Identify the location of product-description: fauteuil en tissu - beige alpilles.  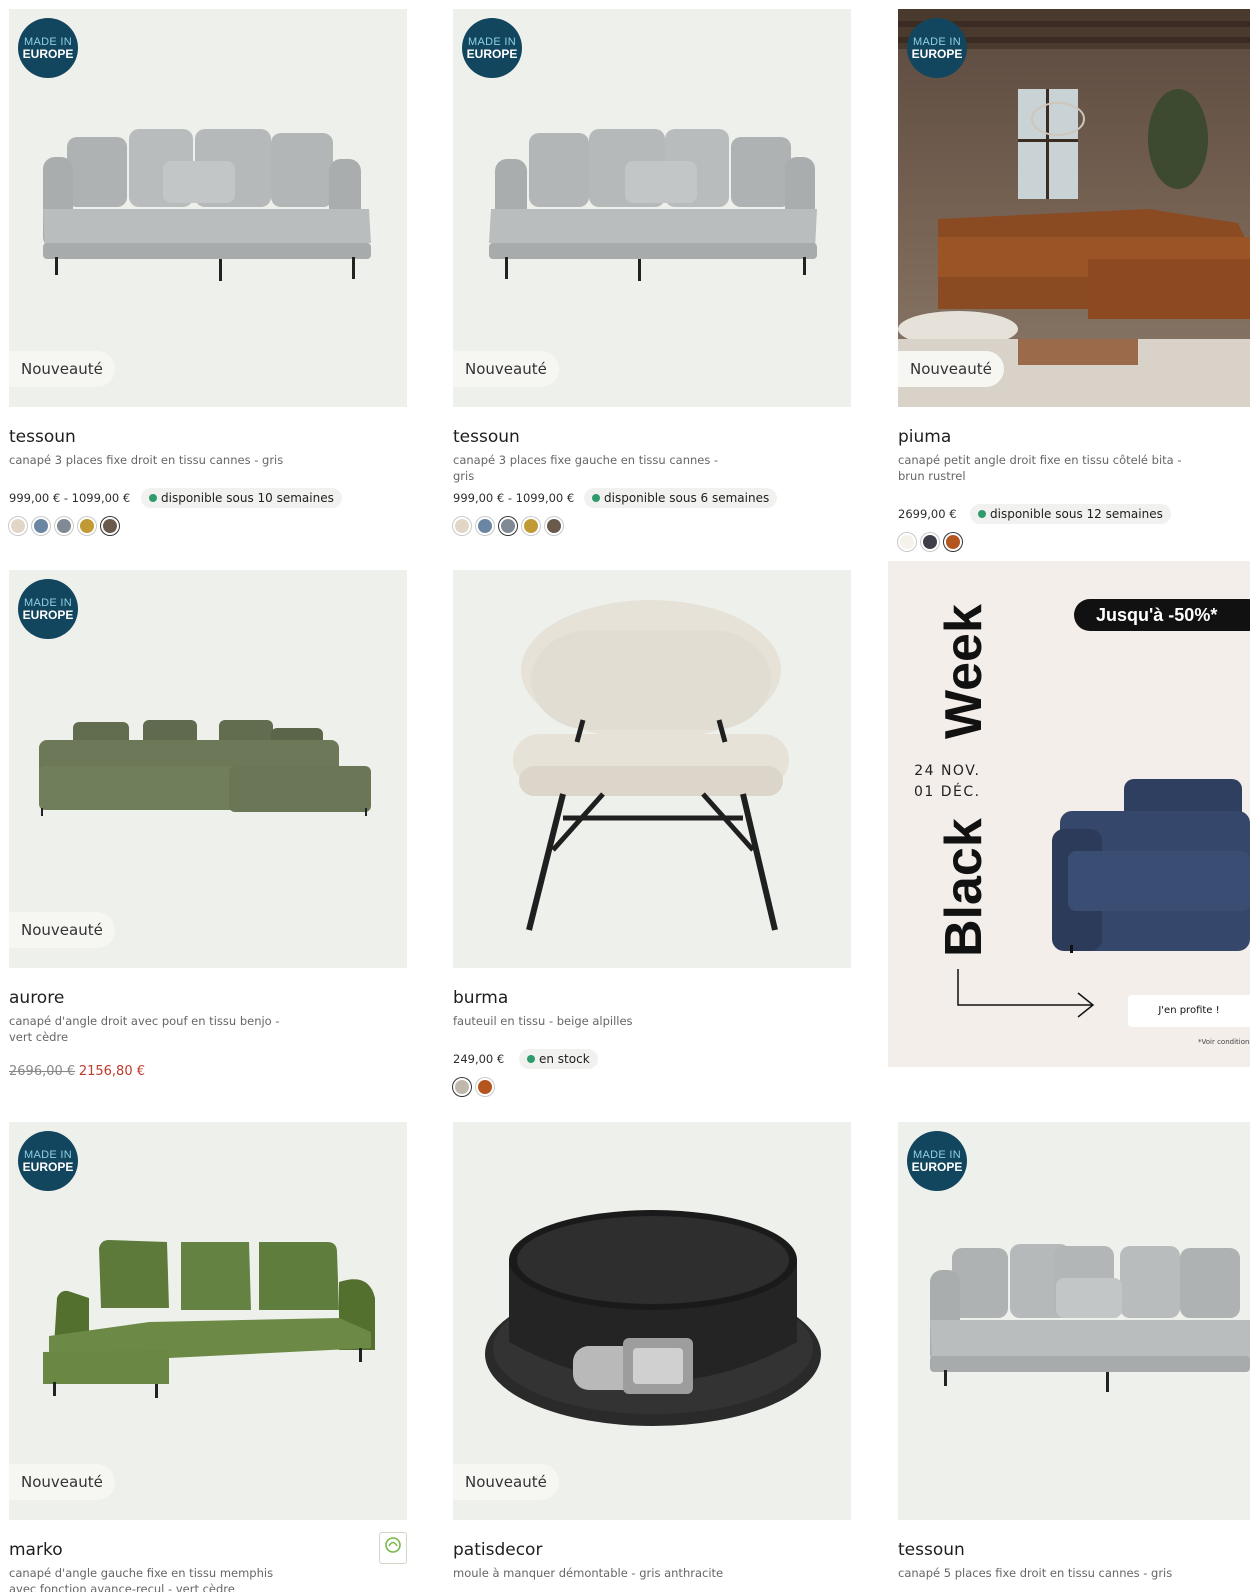
(543, 1021).